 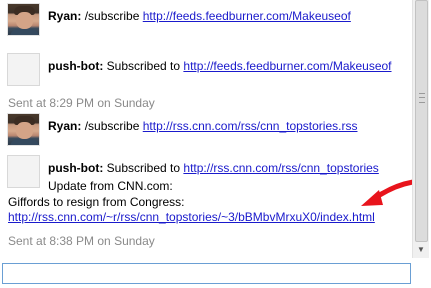 I want to click on message-compose-field, so click(x=206, y=273).